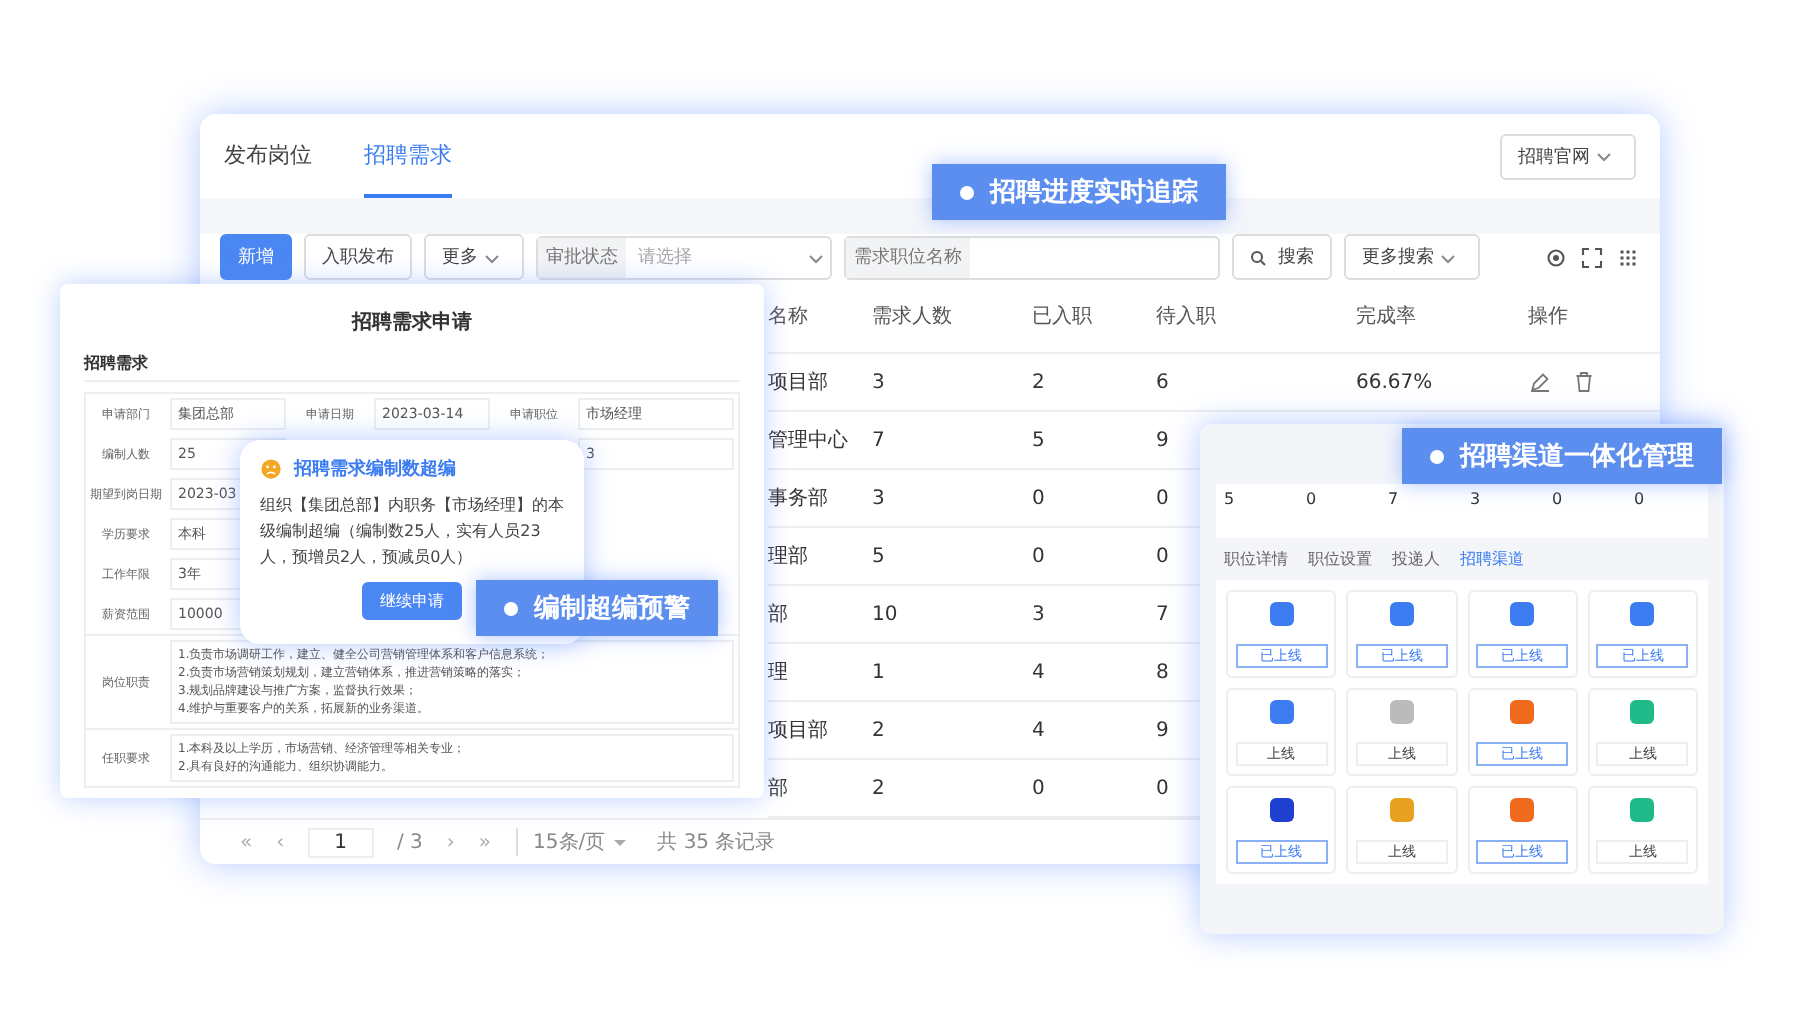 Image resolution: width=1800 pixels, height=1020 pixels. I want to click on page-field: 1, so click(340, 842).